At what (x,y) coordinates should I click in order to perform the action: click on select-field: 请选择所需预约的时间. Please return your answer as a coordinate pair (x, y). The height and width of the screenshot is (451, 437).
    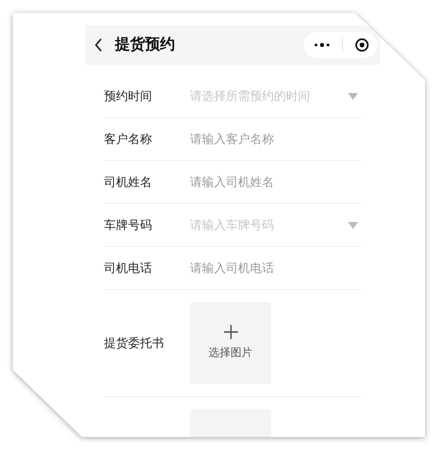
    Looking at the image, I should click on (275, 96).